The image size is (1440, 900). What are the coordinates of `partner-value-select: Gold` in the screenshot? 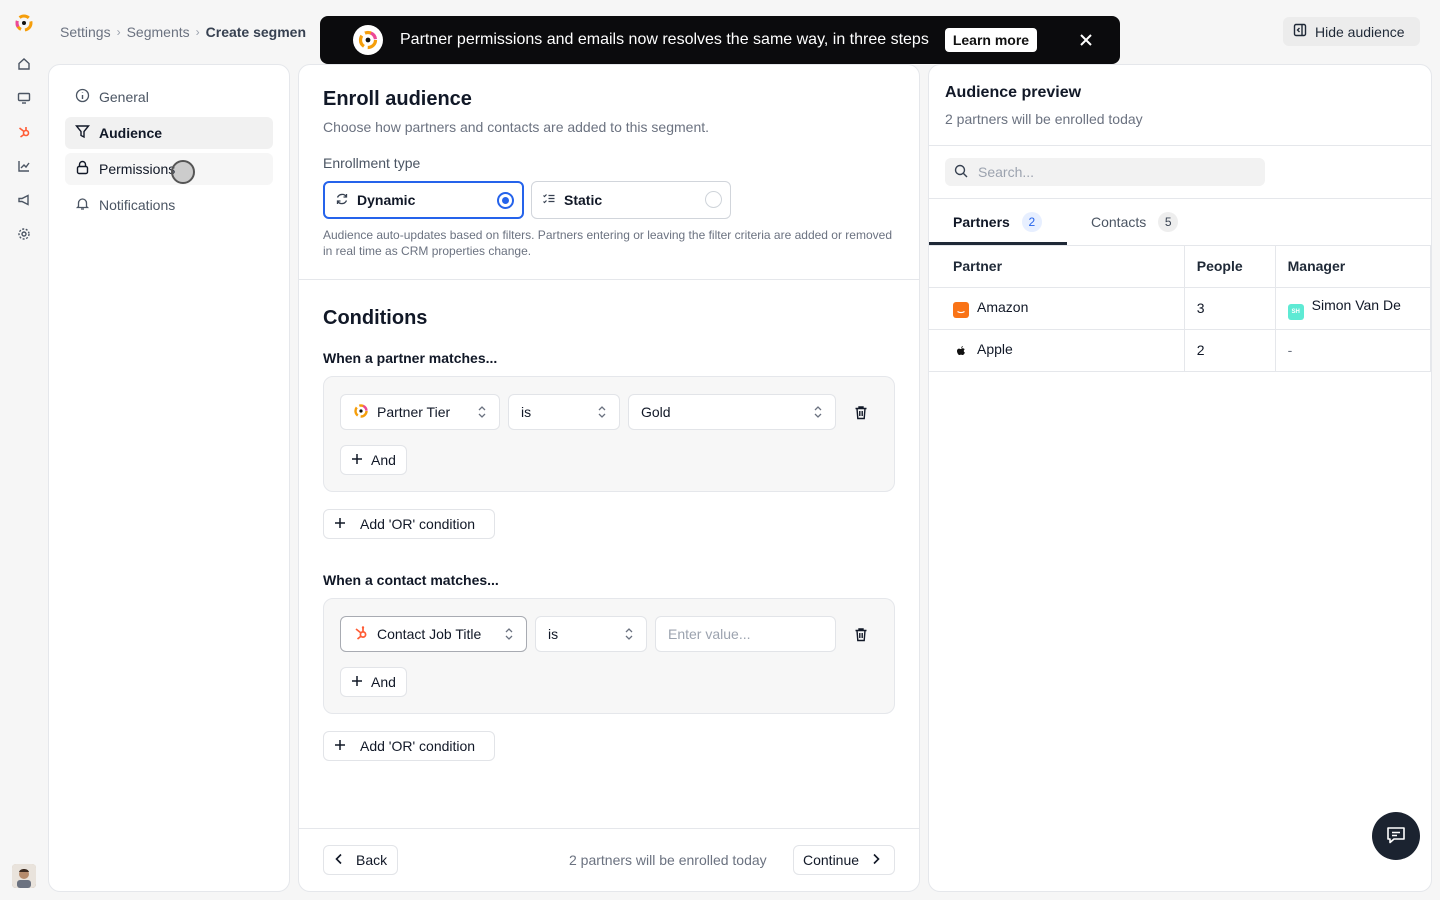 It's located at (732, 412).